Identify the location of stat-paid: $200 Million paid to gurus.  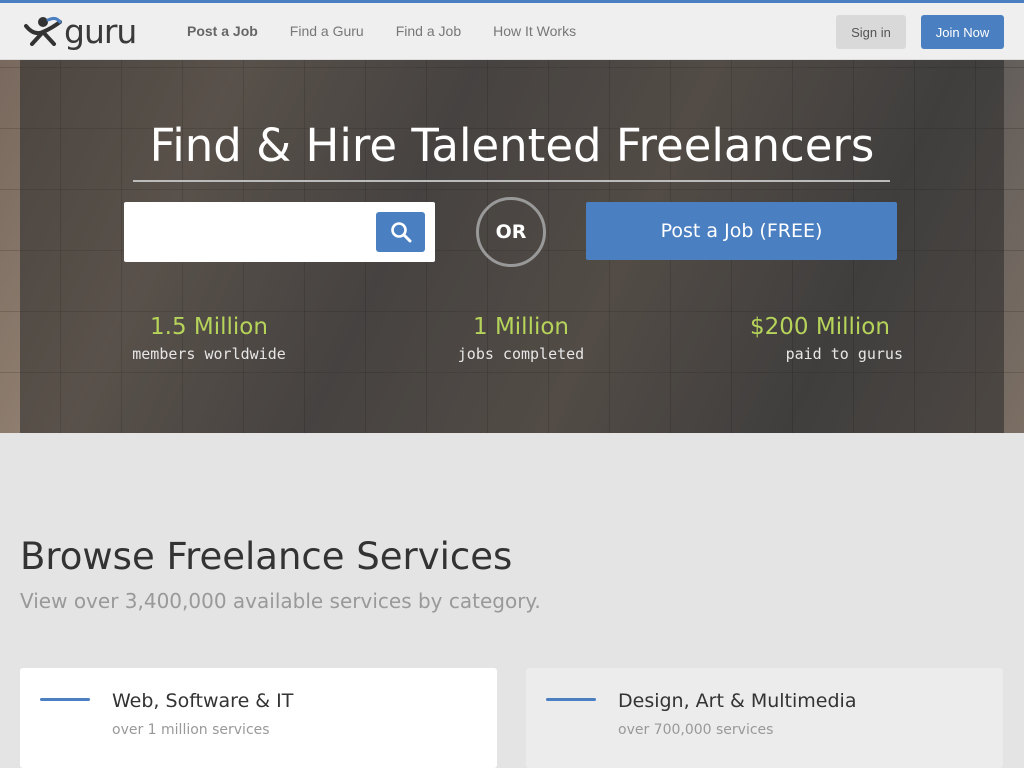
(826, 338).